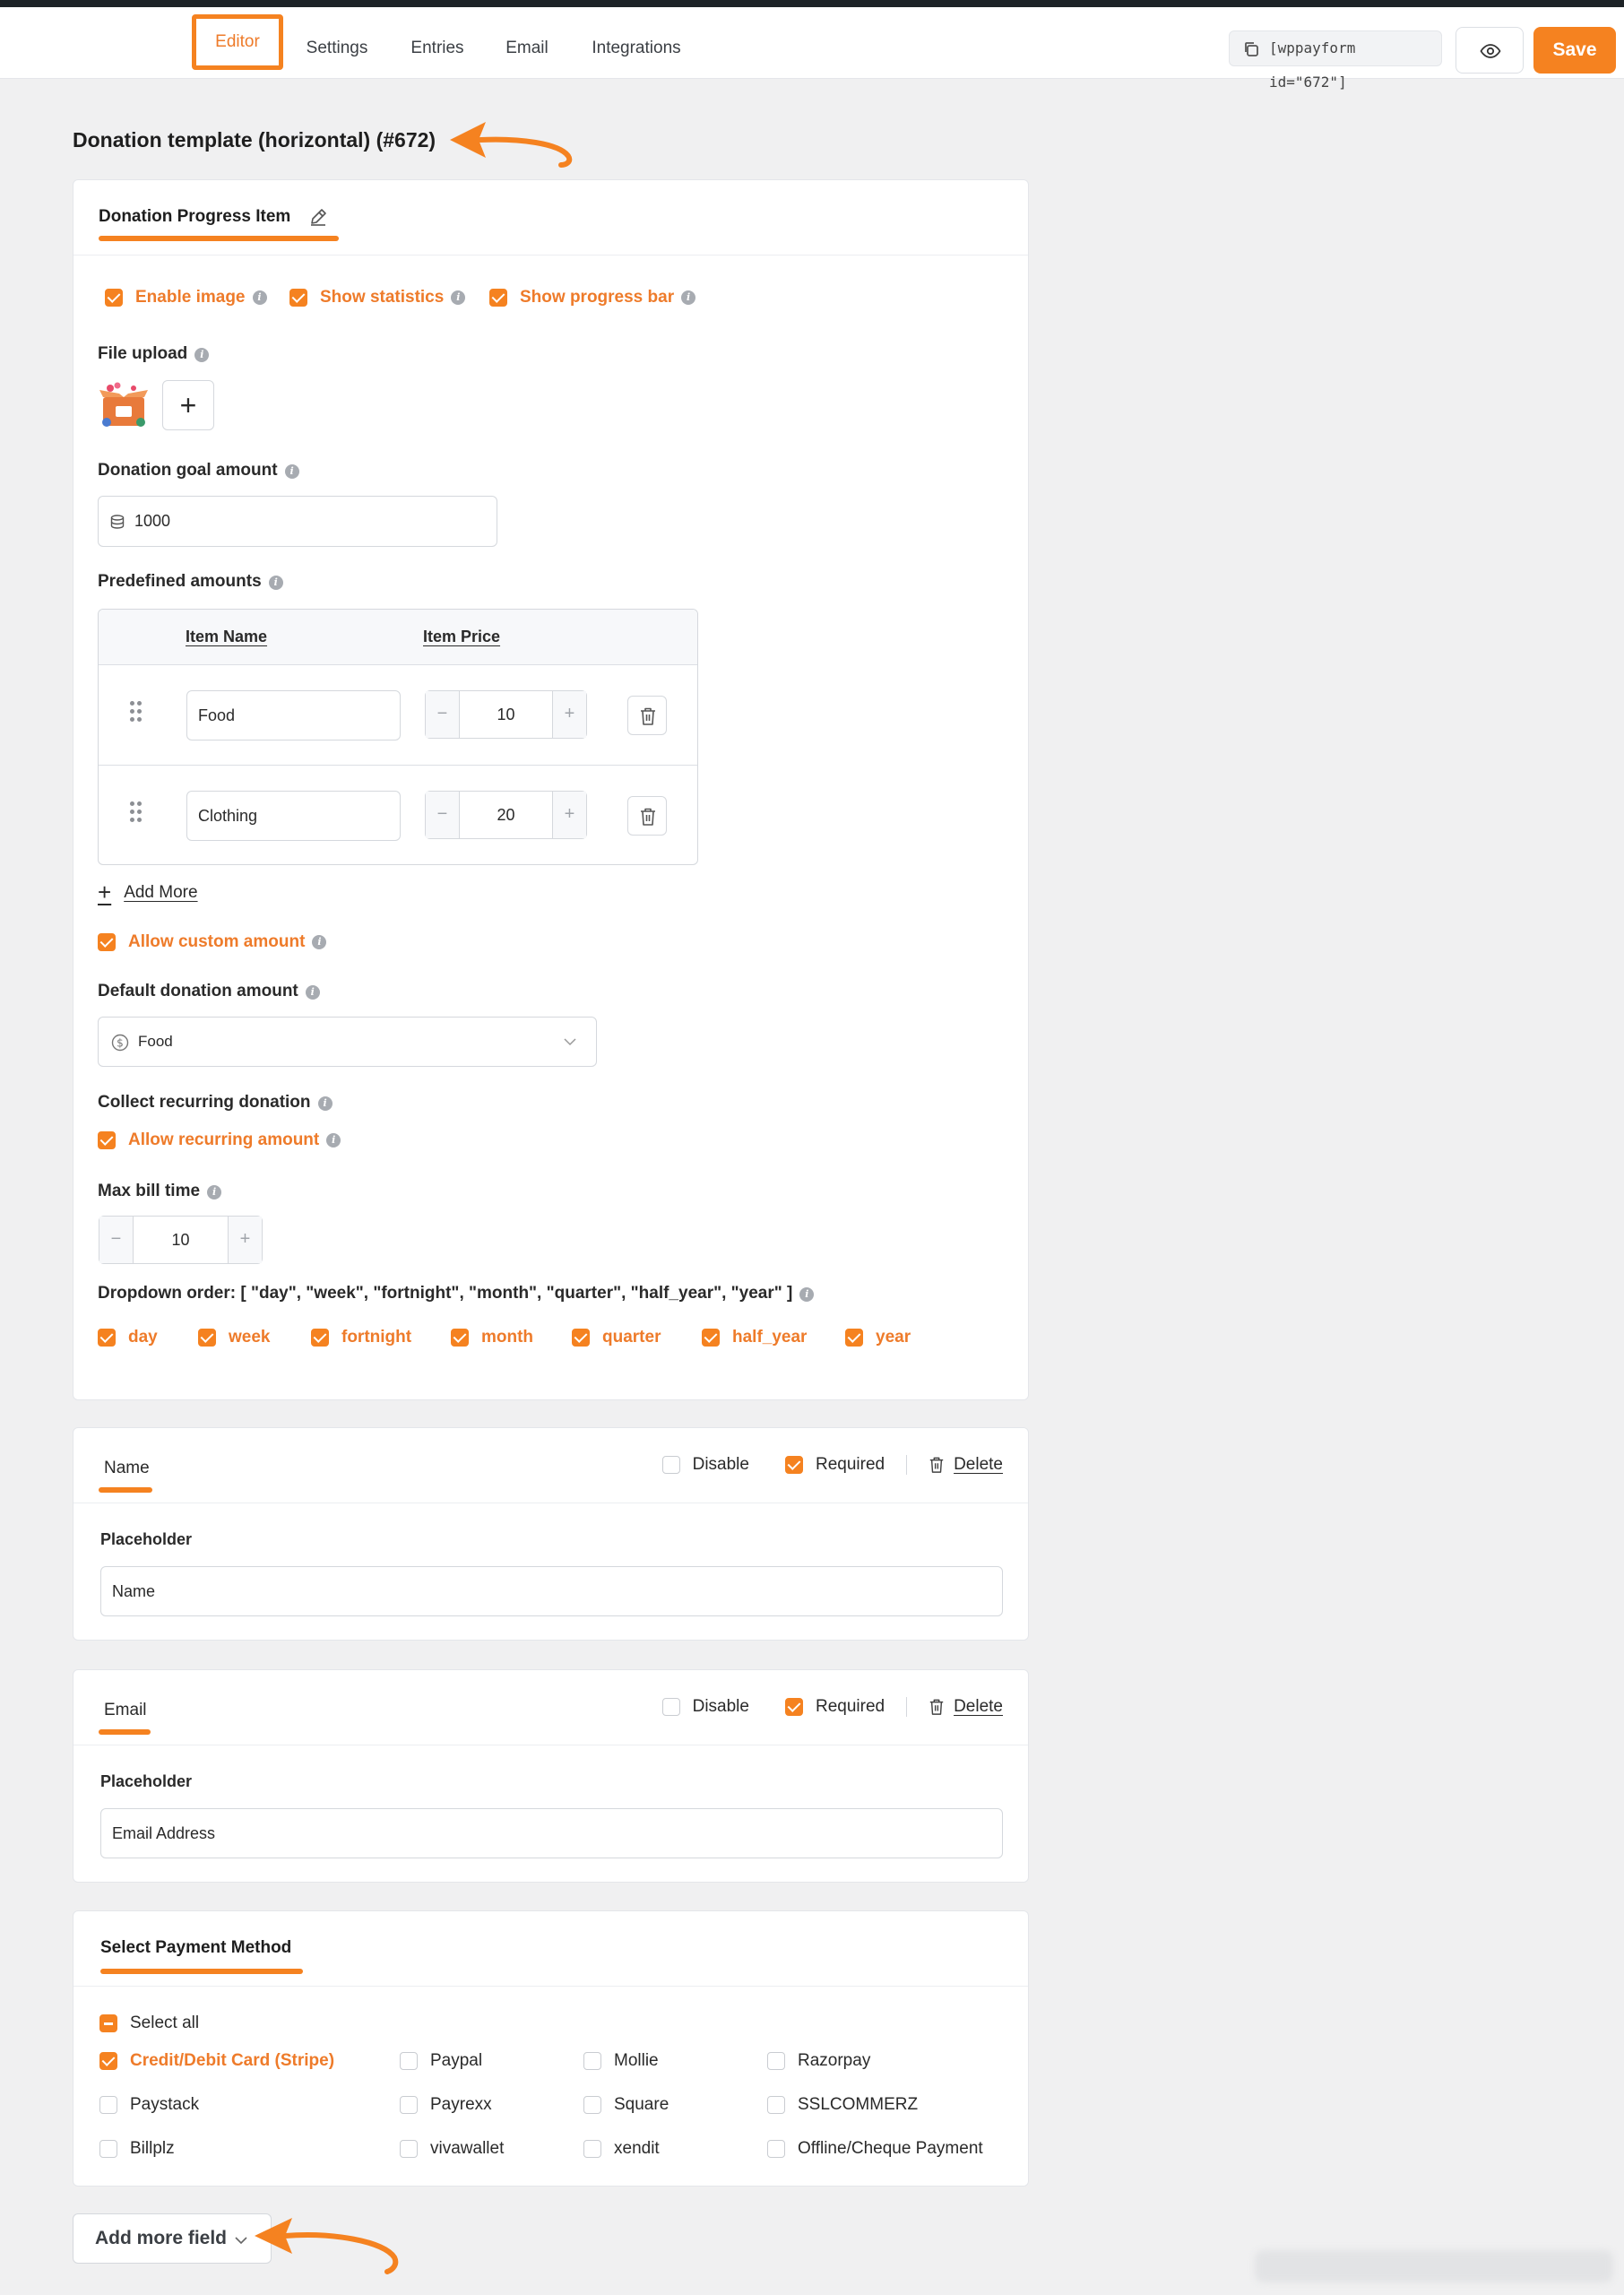  I want to click on item-price-value: 10, so click(506, 714).